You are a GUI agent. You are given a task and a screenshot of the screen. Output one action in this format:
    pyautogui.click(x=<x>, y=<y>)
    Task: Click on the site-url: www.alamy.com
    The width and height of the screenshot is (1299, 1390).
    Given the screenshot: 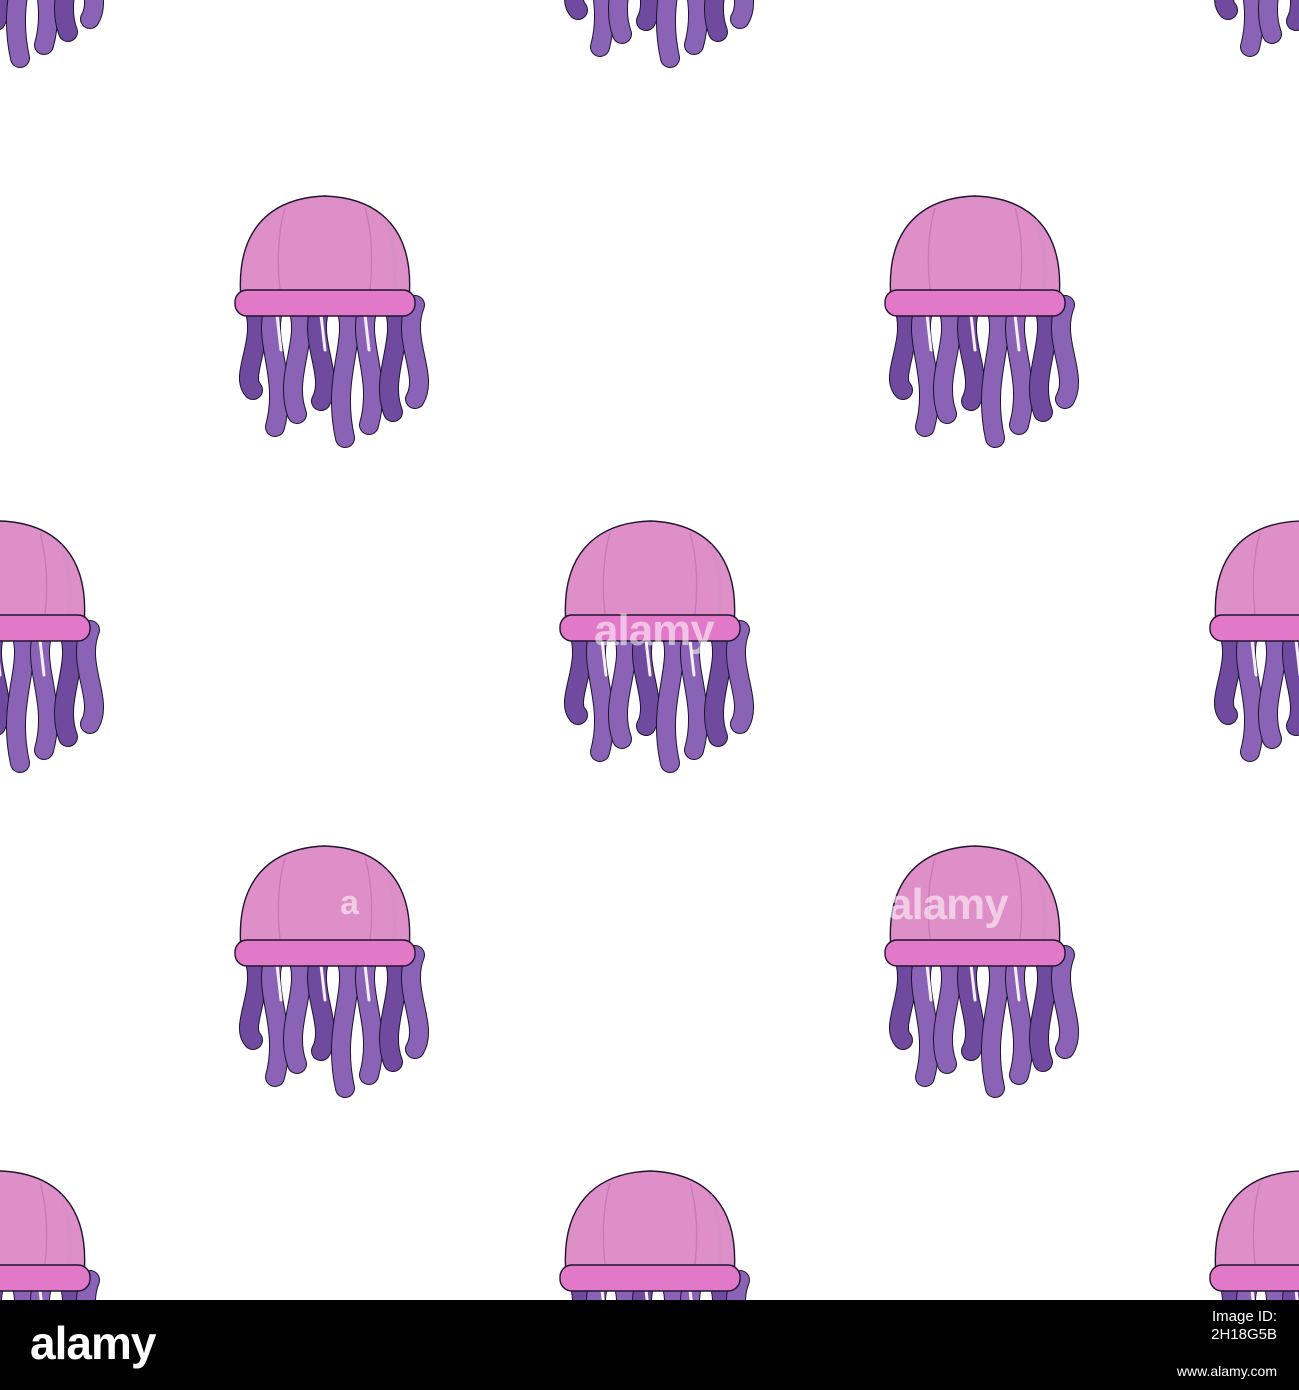 What is the action you would take?
    pyautogui.click(x=1227, y=1371)
    